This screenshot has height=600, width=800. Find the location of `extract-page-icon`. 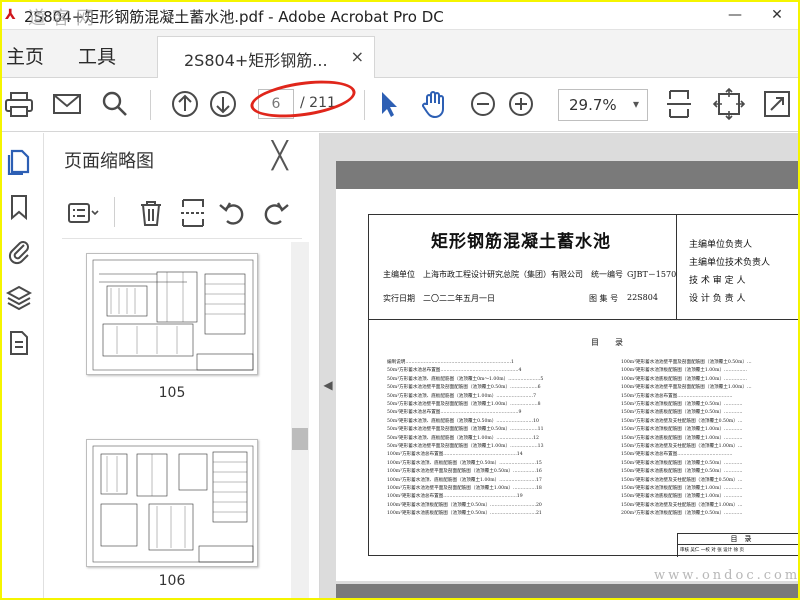

extract-page-icon is located at coordinates (193, 213).